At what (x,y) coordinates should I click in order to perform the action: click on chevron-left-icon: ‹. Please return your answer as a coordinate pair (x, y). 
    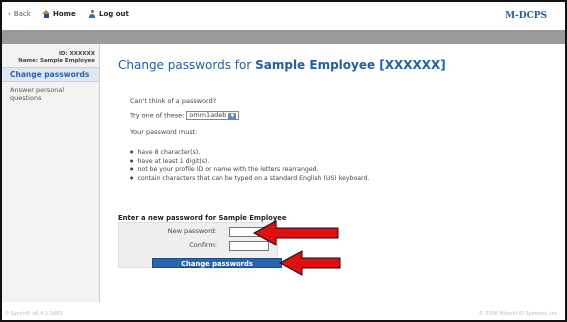
    Looking at the image, I should click on (9, 14).